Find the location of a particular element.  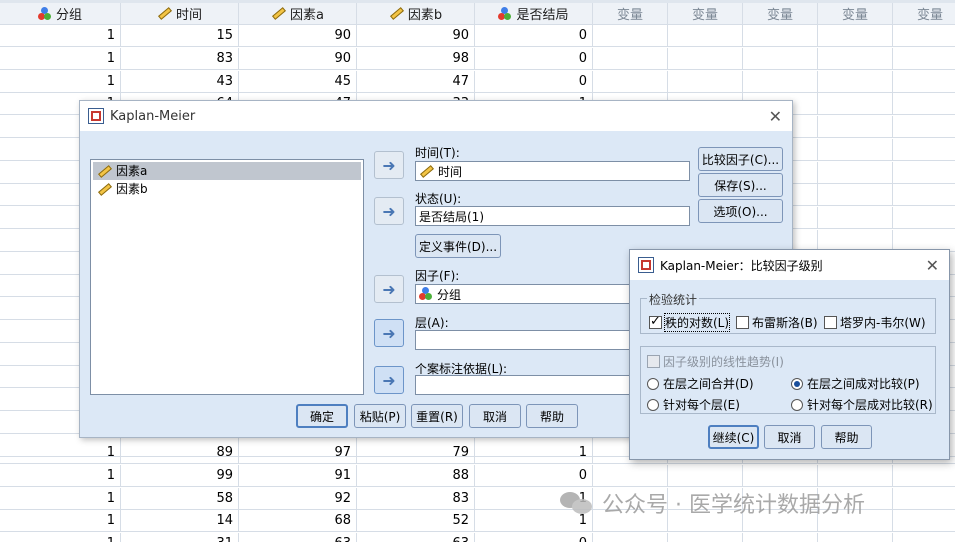

grid-cell: 31 is located at coordinates (180, 537).